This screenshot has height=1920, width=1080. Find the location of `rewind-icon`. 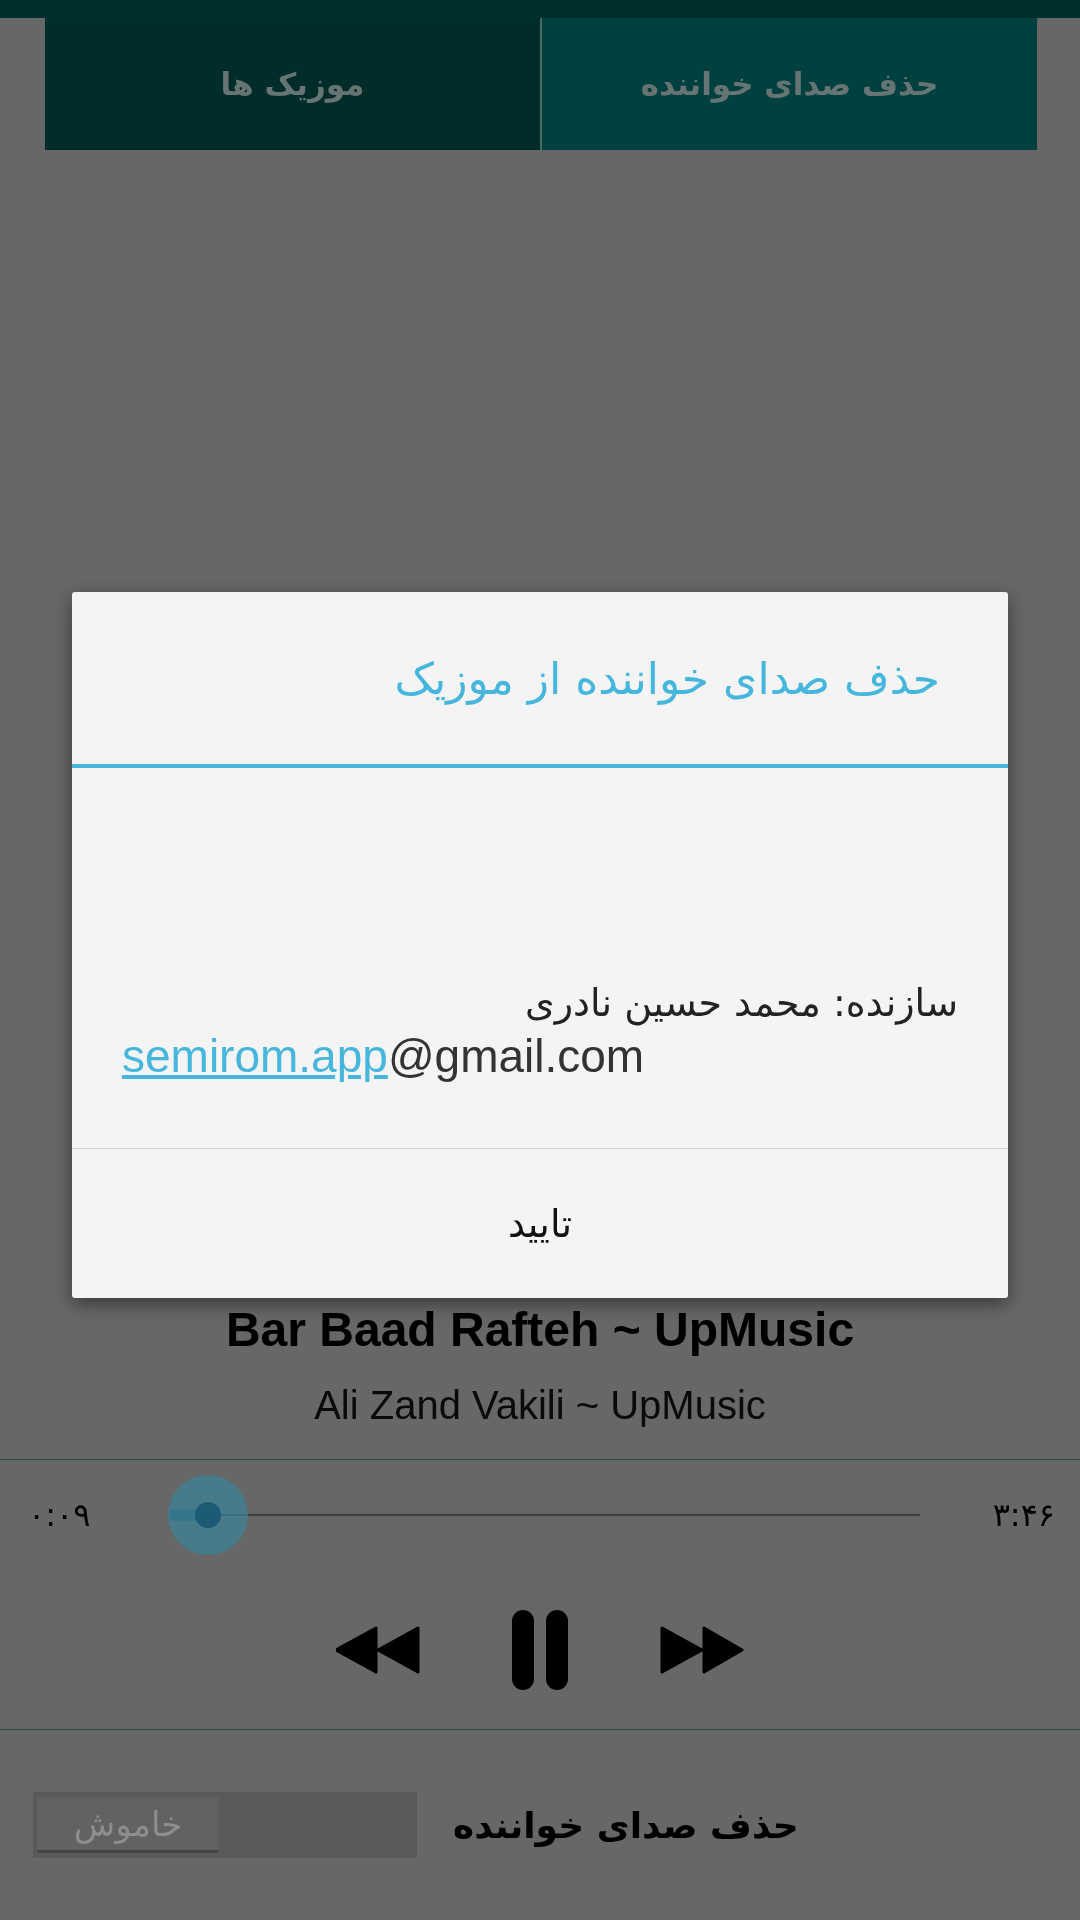

rewind-icon is located at coordinates (378, 1649).